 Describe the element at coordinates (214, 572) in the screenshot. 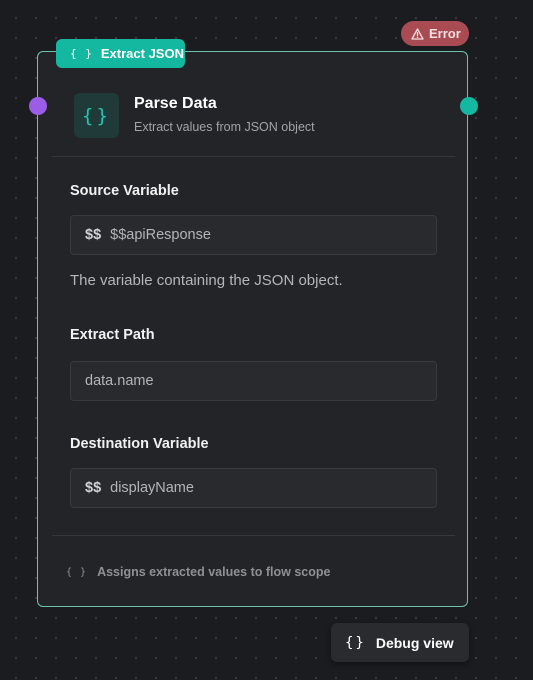

I see `footer-note-text: Assigns extracted values to flow scope` at that location.